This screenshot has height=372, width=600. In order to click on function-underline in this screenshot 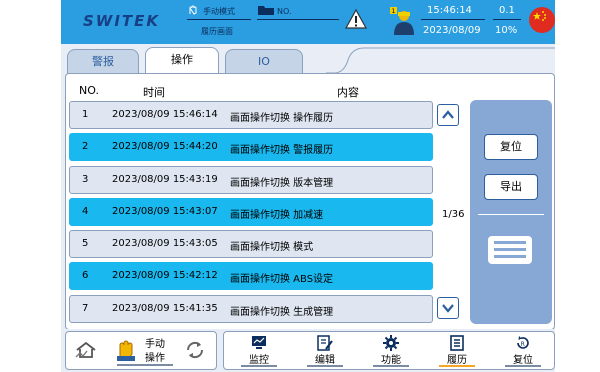, I will do `click(391, 366)`.